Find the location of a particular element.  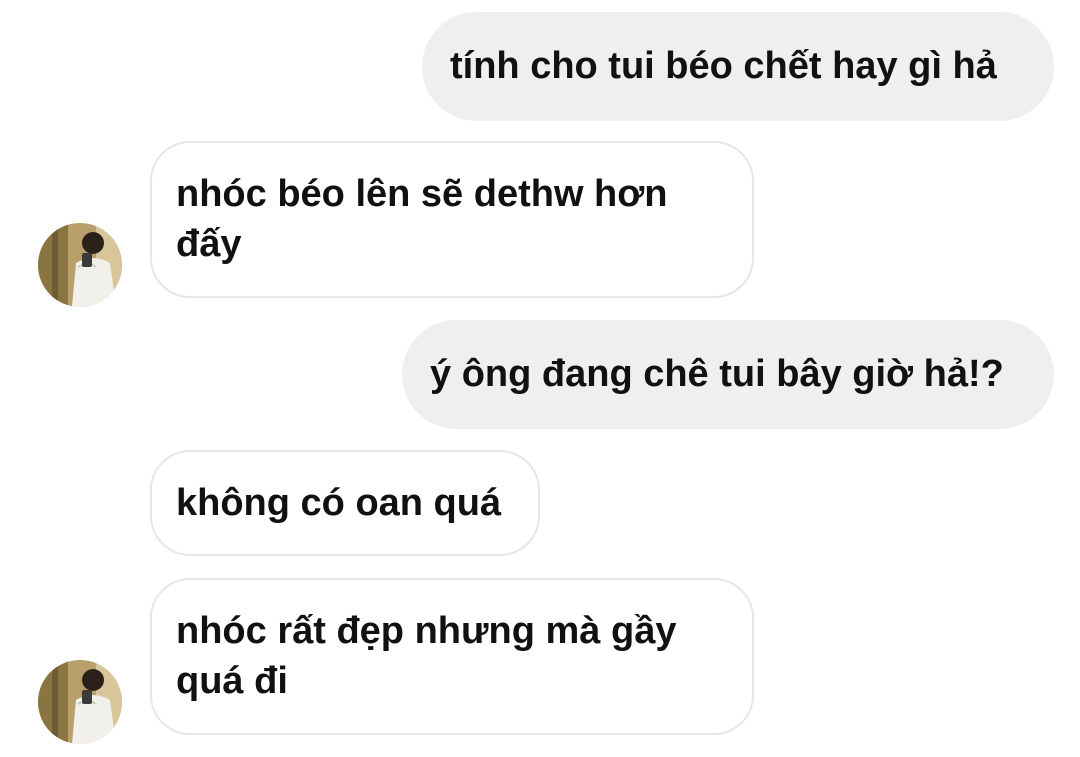

message-text: không có oan quá is located at coordinates (339, 503).